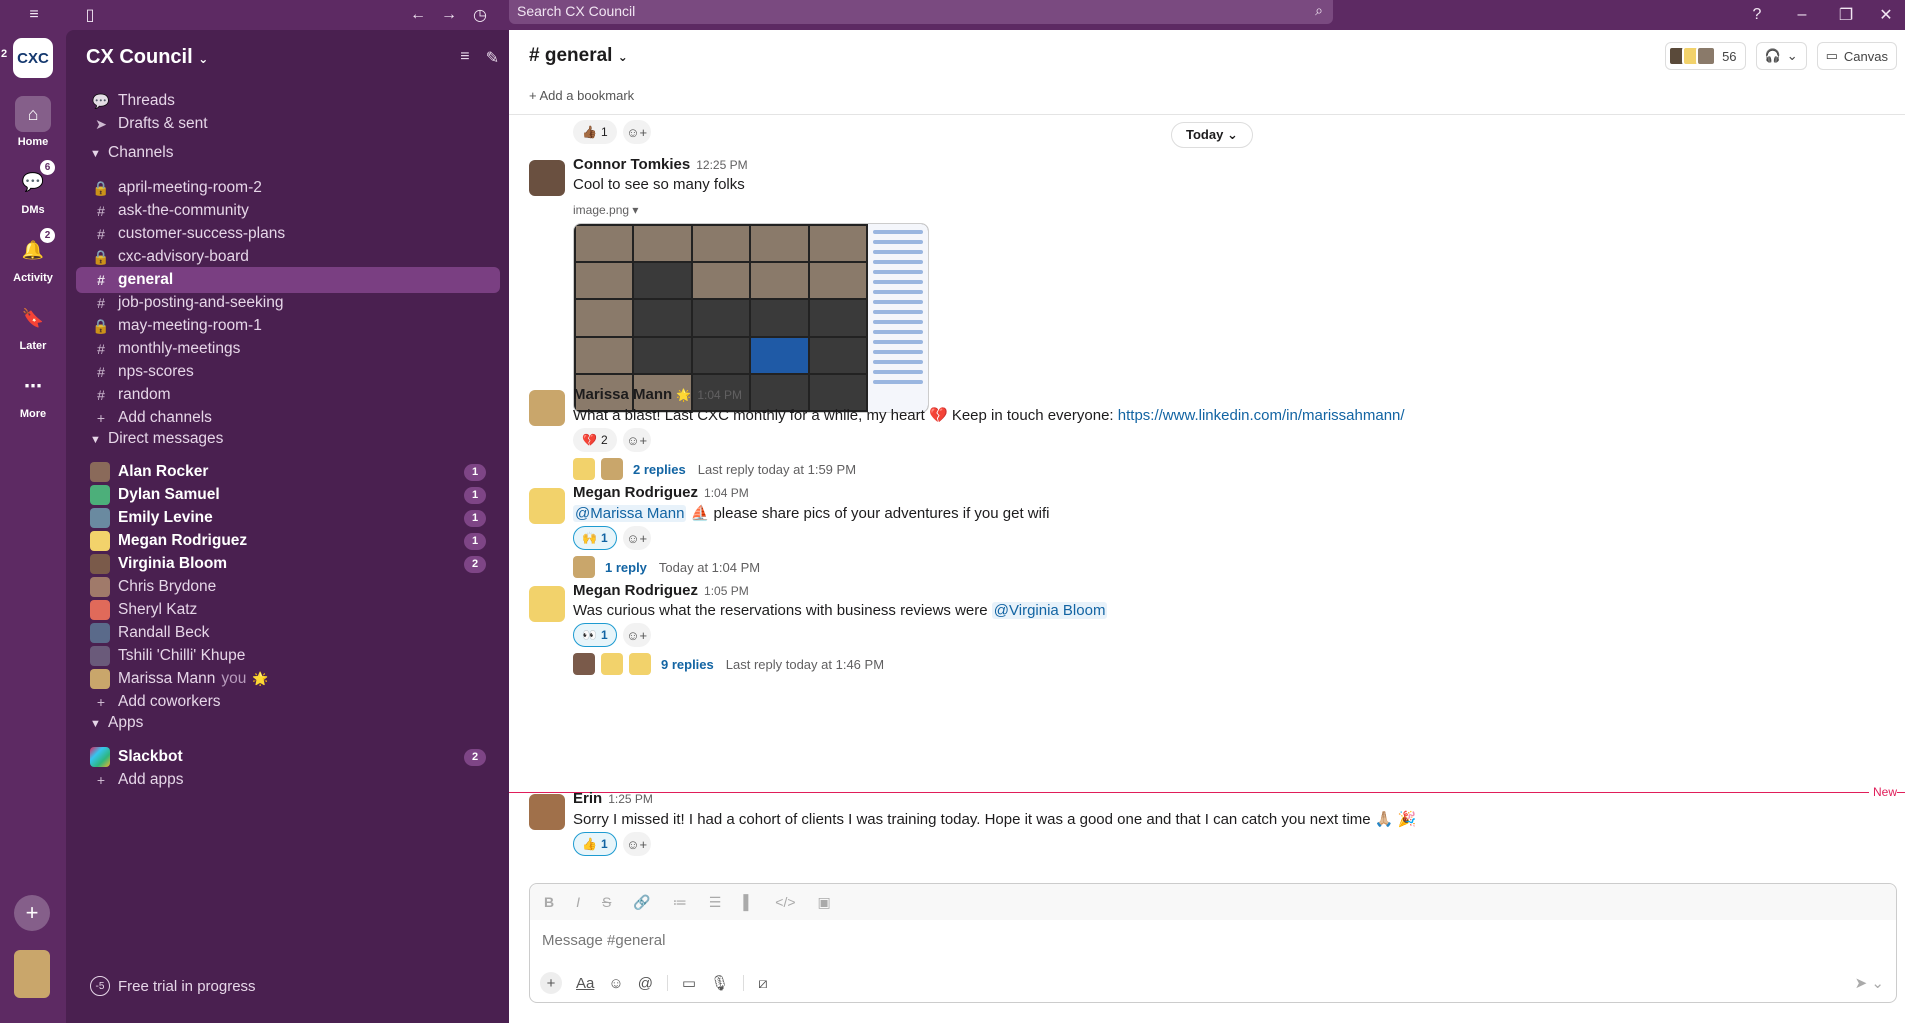 This screenshot has height=1023, width=1905. What do you see at coordinates (622, 394) in the screenshot?
I see `message-author: Marissa Mann` at bounding box center [622, 394].